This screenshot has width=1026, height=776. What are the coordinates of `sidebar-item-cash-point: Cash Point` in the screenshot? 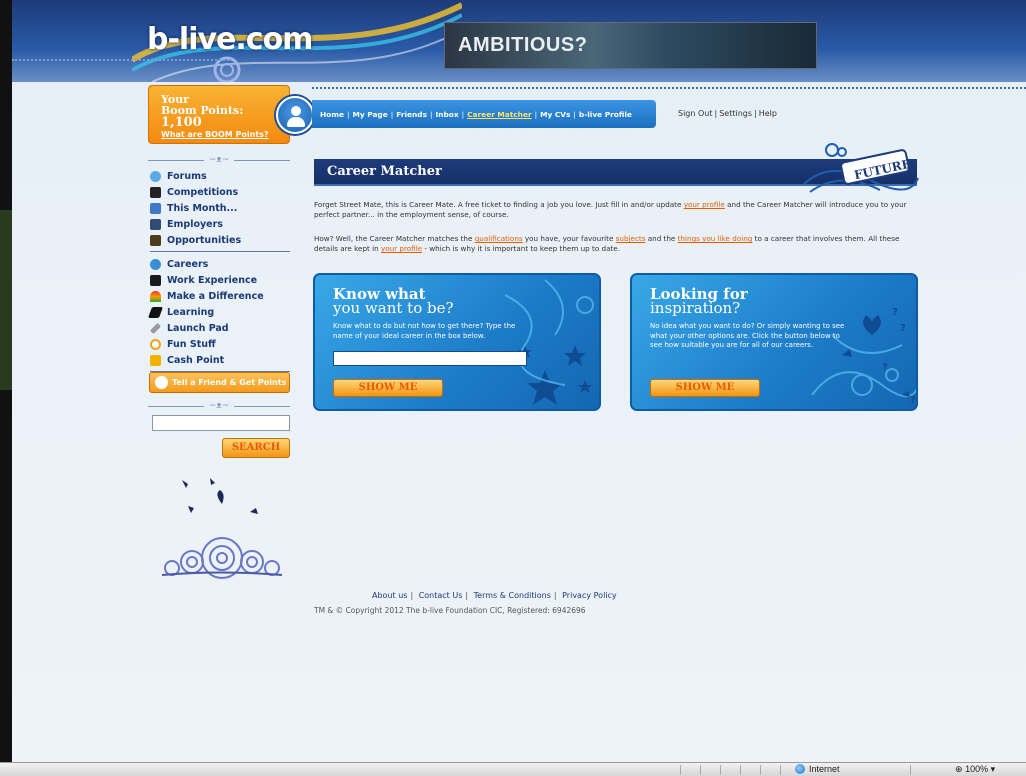 It's located at (221, 360).